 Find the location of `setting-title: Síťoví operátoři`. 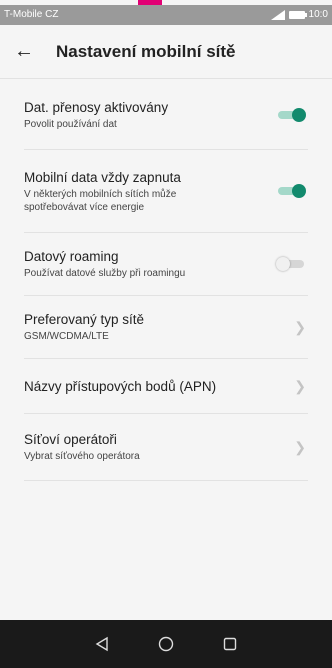

setting-title: Síťoví operátoři is located at coordinates (70, 439).